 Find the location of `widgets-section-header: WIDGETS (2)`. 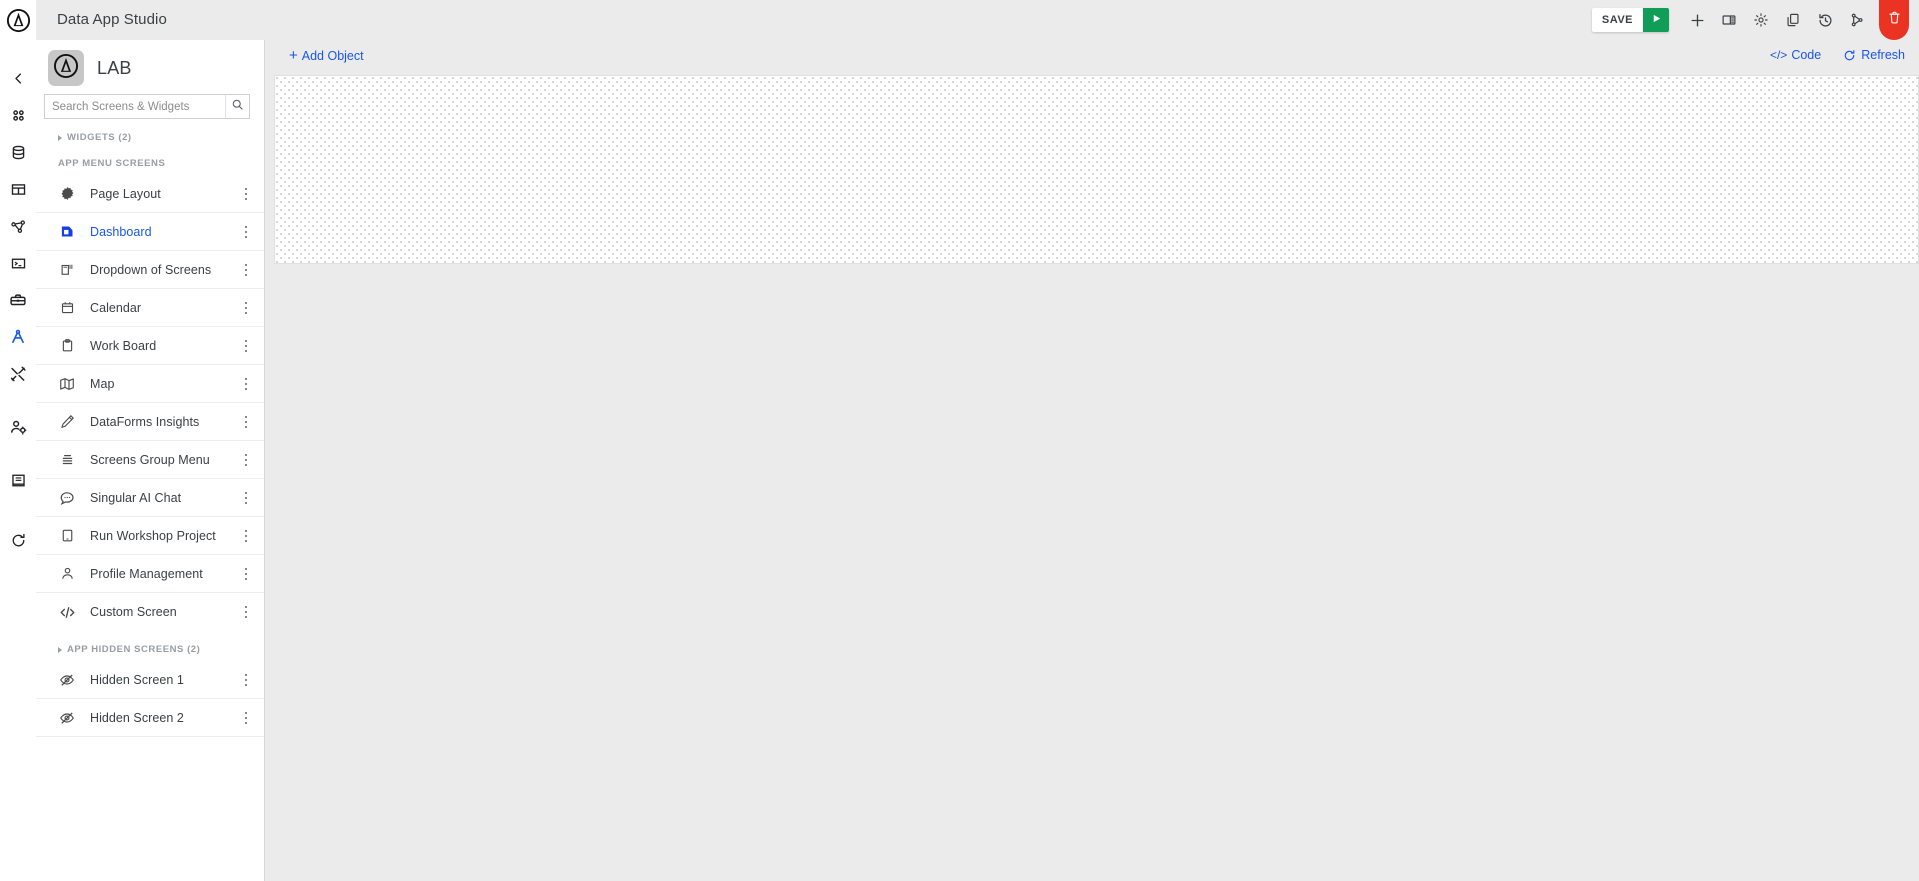

widgets-section-header: WIDGETS (2) is located at coordinates (150, 137).